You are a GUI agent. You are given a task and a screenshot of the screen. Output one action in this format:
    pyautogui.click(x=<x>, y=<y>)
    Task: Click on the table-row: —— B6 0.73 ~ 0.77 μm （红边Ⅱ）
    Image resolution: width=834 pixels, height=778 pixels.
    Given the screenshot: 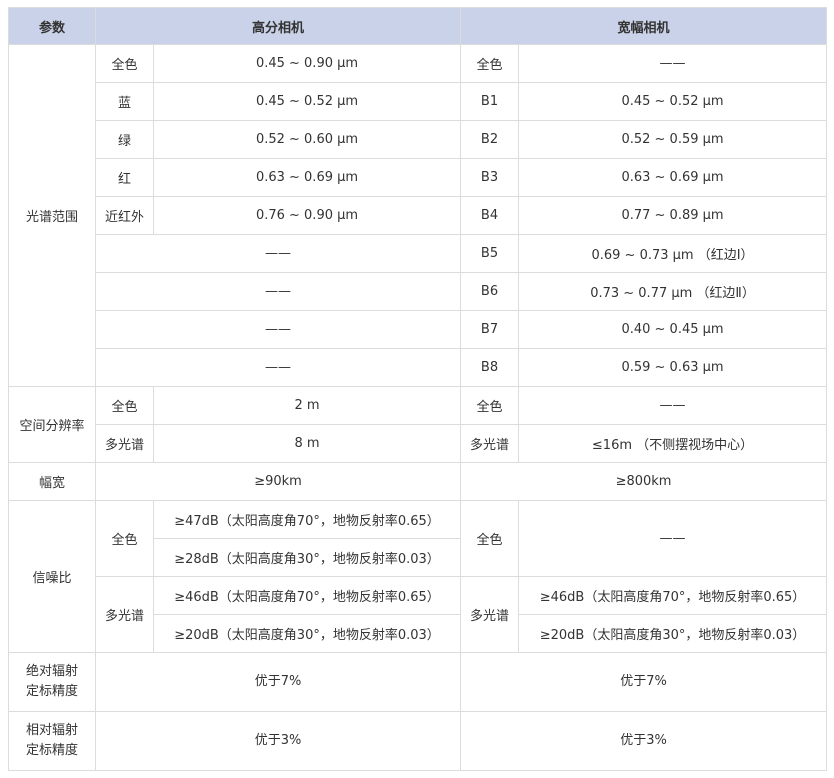 What is the action you would take?
    pyautogui.click(x=418, y=291)
    